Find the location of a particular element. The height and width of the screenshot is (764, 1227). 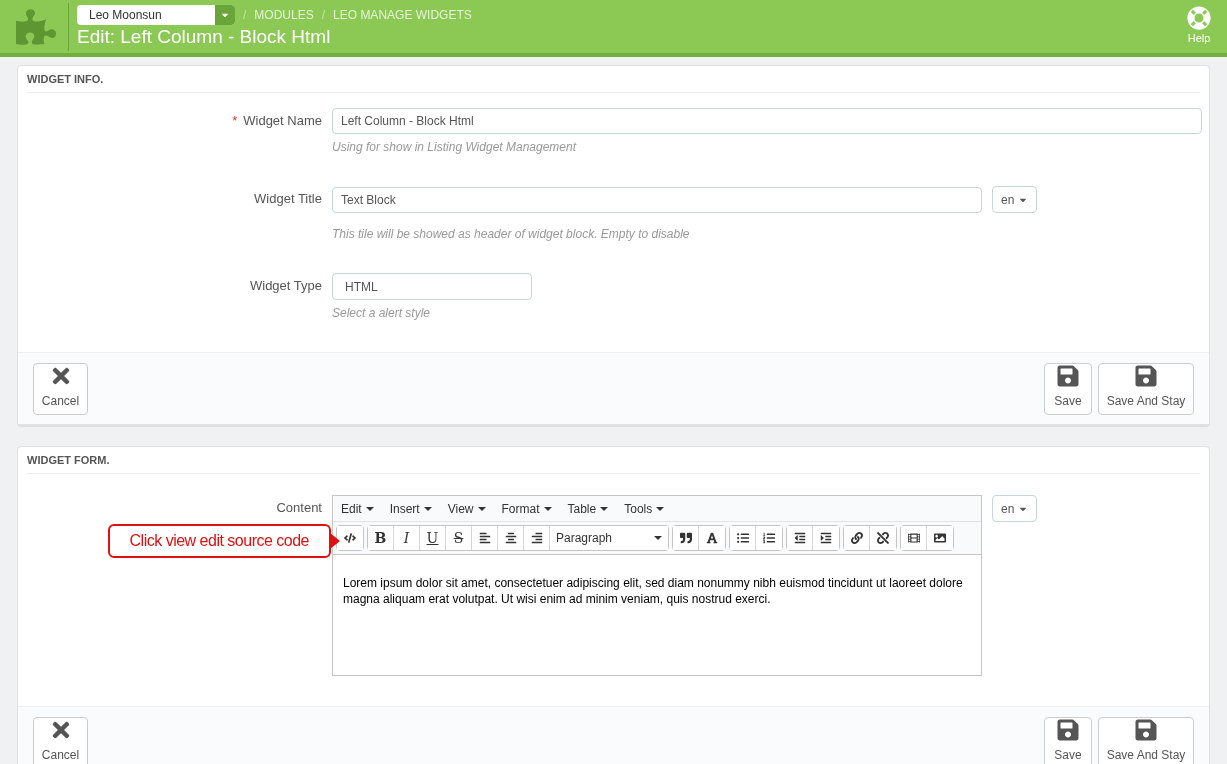

indent-icon is located at coordinates (826, 538).